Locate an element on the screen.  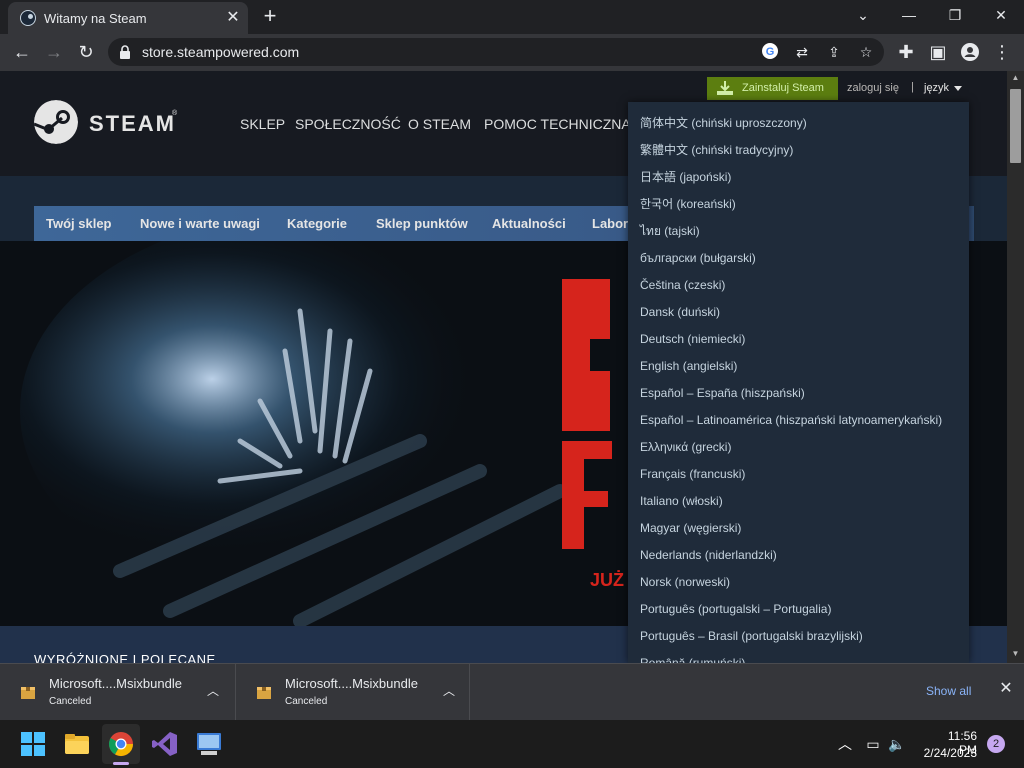
browser-tab: Witamy na Steam ✕ is located at coordinates (128, 18).